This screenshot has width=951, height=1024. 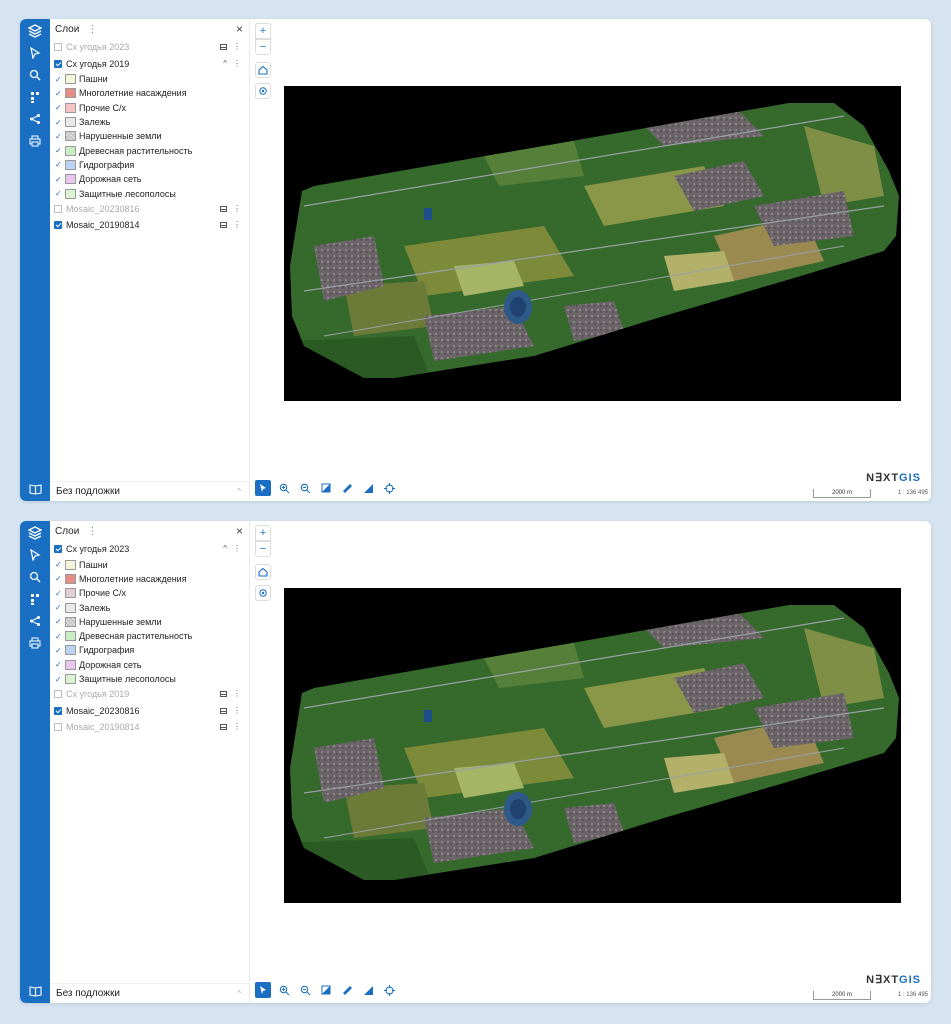 I want to click on legend-item: ✓ Прочие С/х, so click(x=149, y=108).